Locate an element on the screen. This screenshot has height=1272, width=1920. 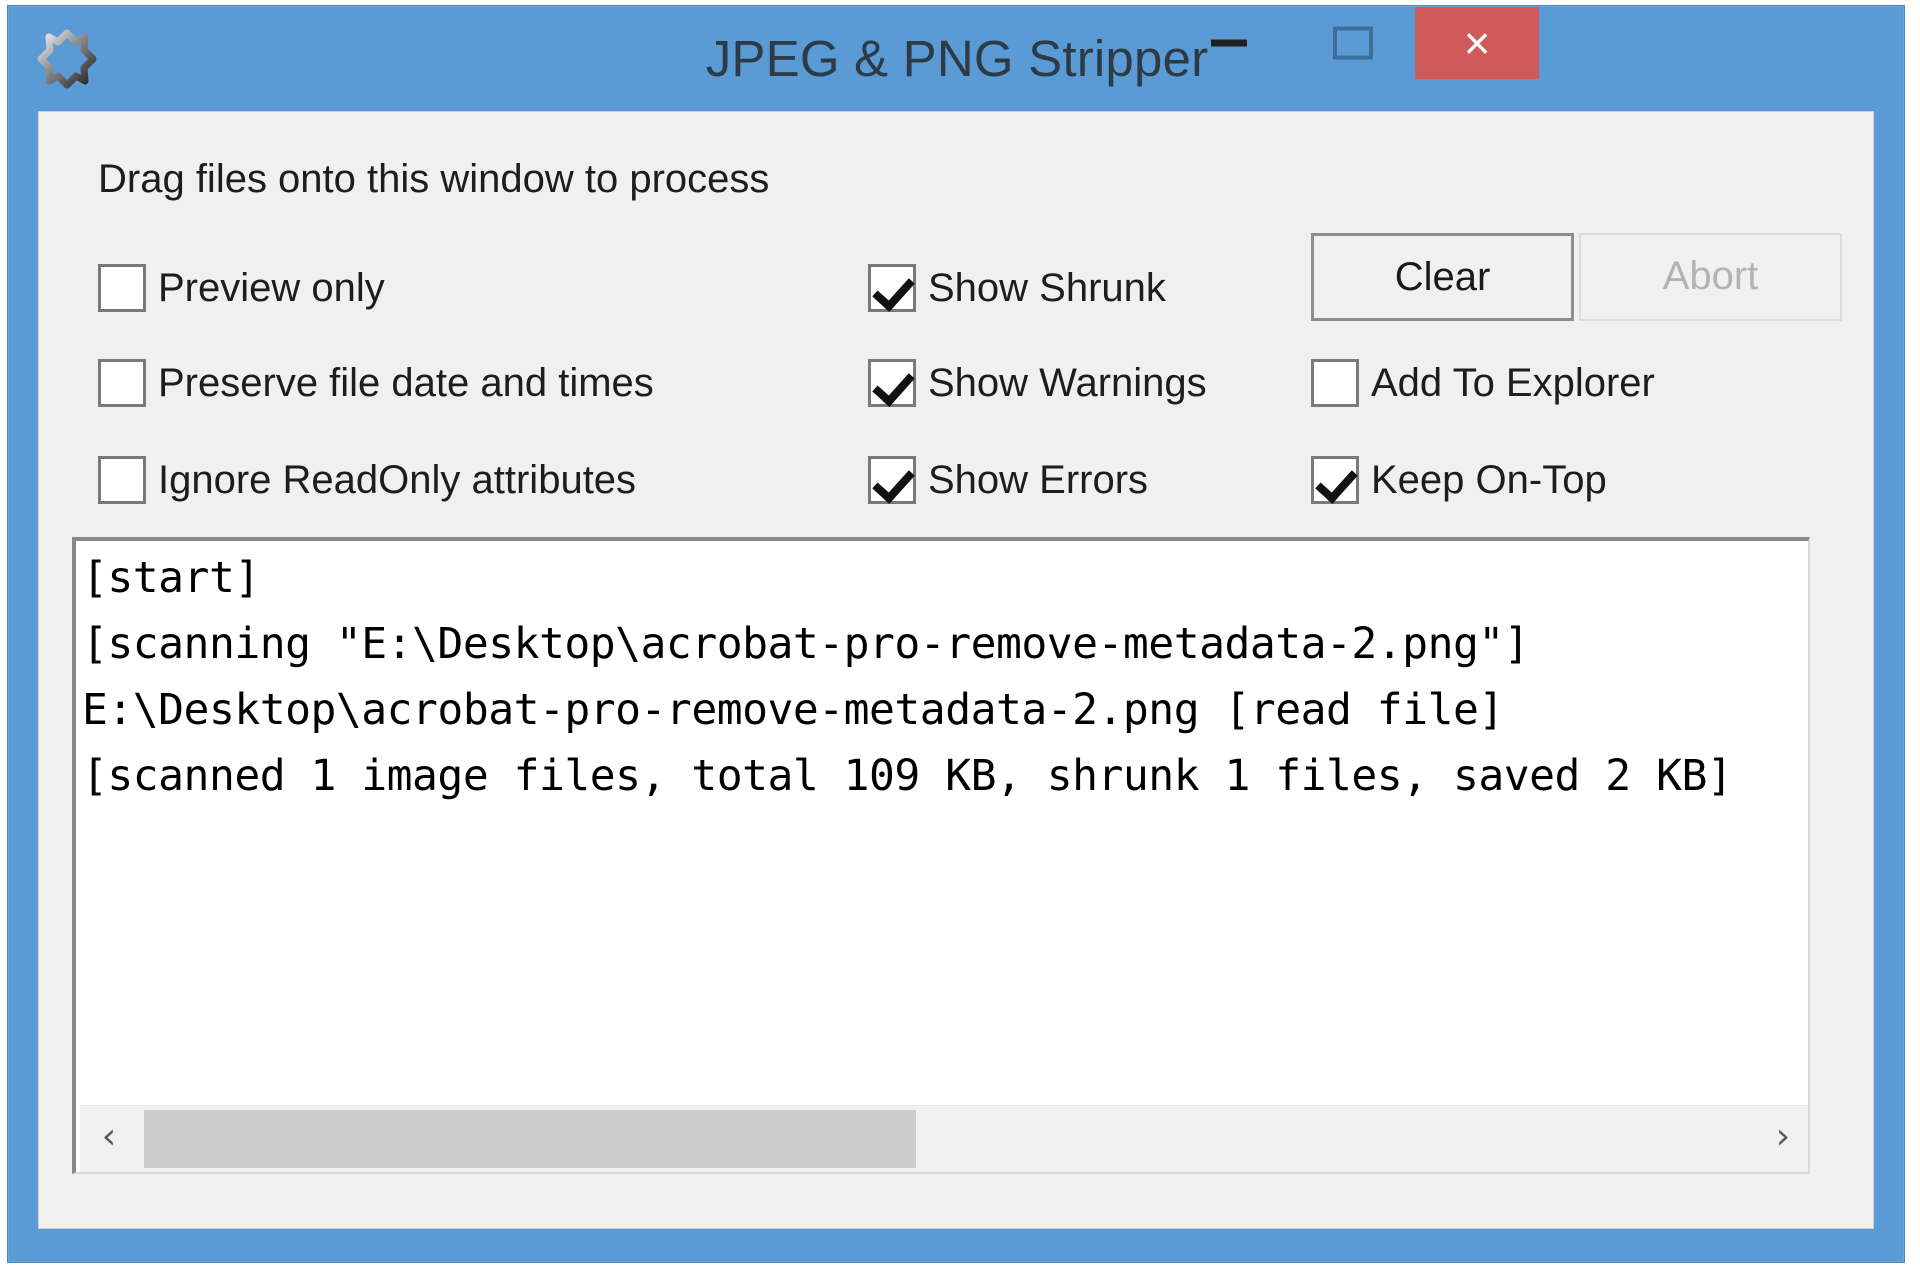
checkbox-label: Show Errors is located at coordinates (1038, 479).